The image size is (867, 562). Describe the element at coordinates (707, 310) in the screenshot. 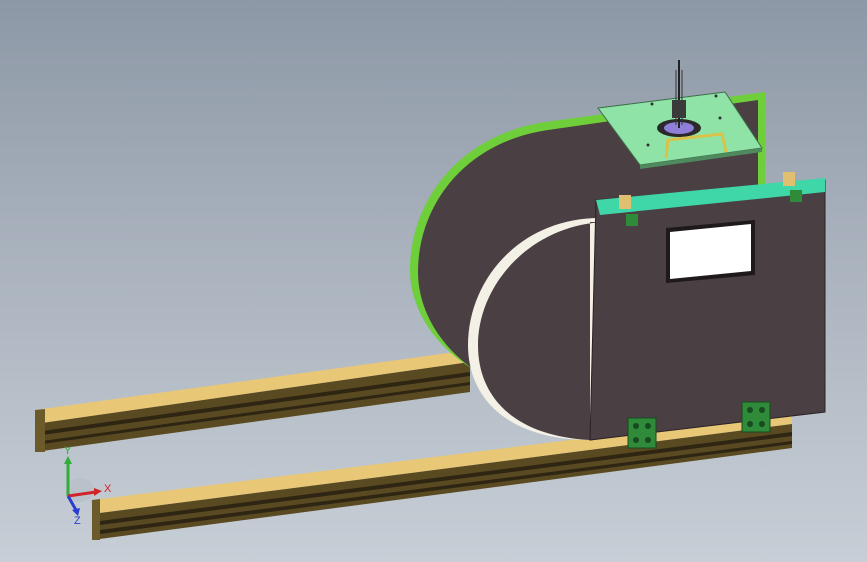

I see `front-housing-face` at that location.